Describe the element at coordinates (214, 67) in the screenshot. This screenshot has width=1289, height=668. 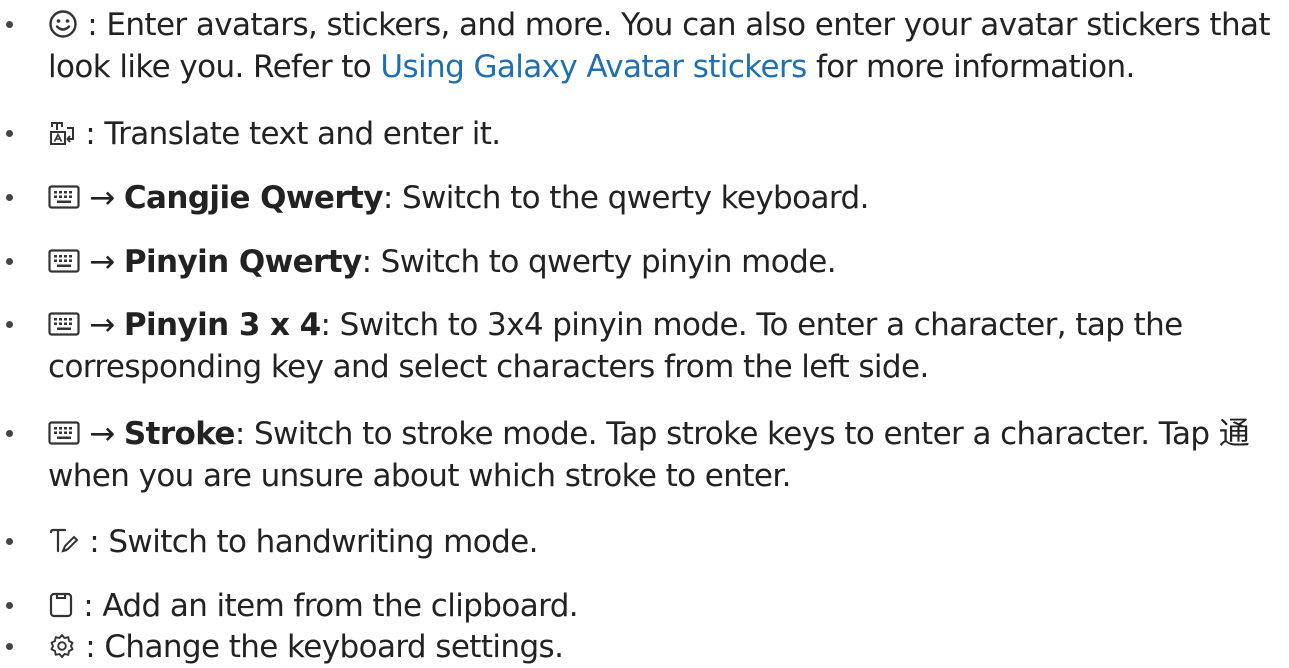
I see `item-text: look like you. Refer to` at that location.